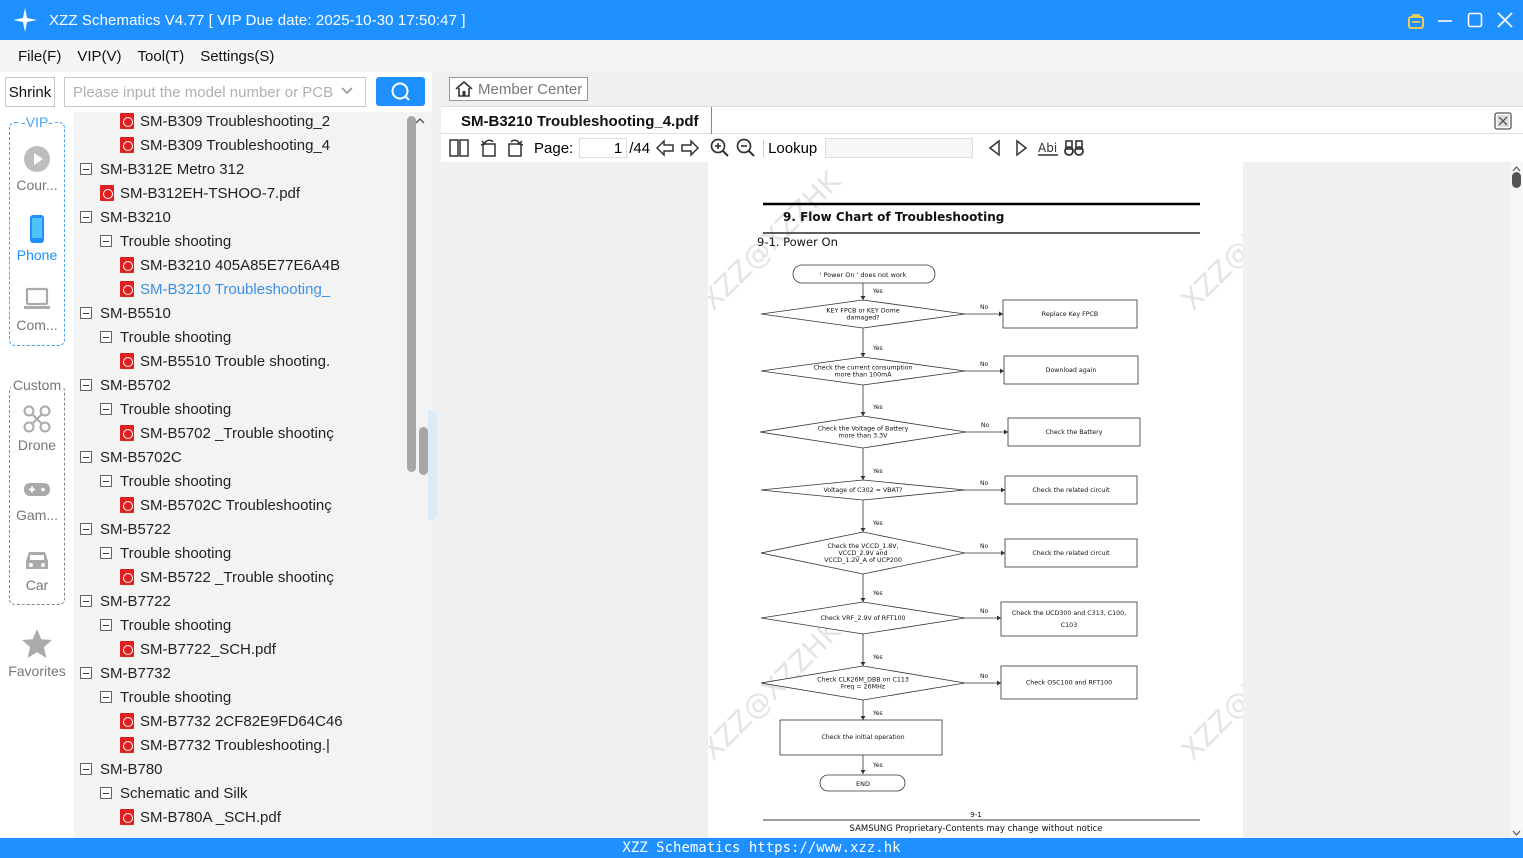 This screenshot has height=858, width=1523. Describe the element at coordinates (225, 745) in the screenshot. I see `tree-file-item: SM-B7732 Troubleshooting.|` at that location.